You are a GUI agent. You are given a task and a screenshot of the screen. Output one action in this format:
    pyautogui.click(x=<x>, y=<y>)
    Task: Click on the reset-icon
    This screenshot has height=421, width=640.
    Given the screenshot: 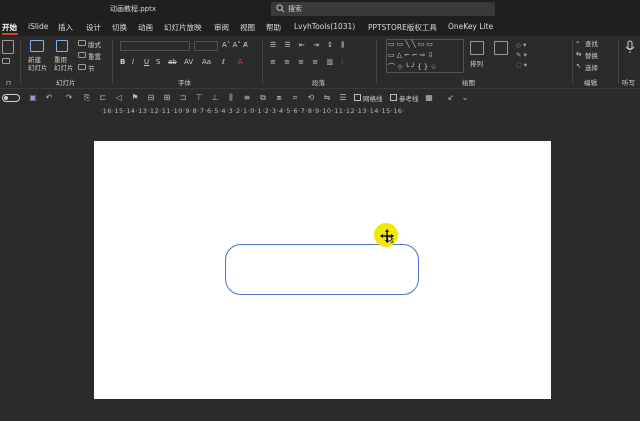 What is the action you would take?
    pyautogui.click(x=82, y=55)
    